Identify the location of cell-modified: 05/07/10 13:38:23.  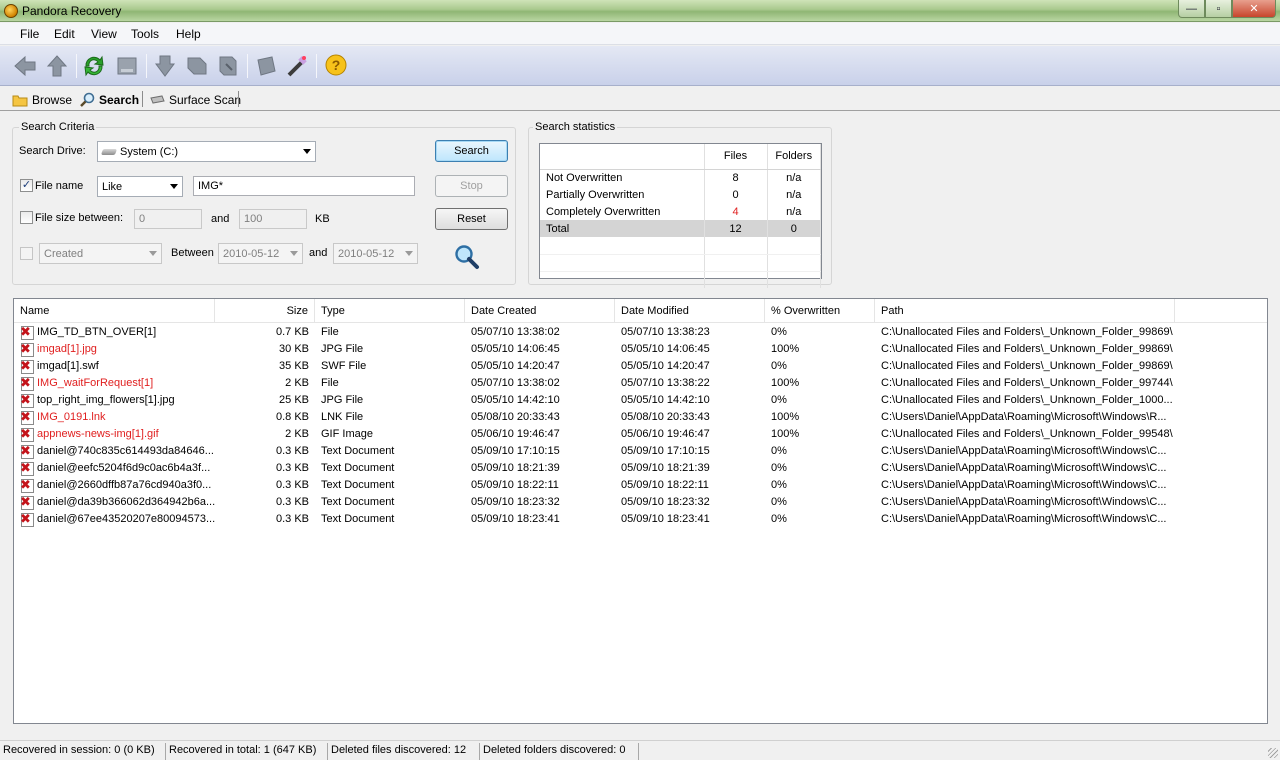
(665, 332).